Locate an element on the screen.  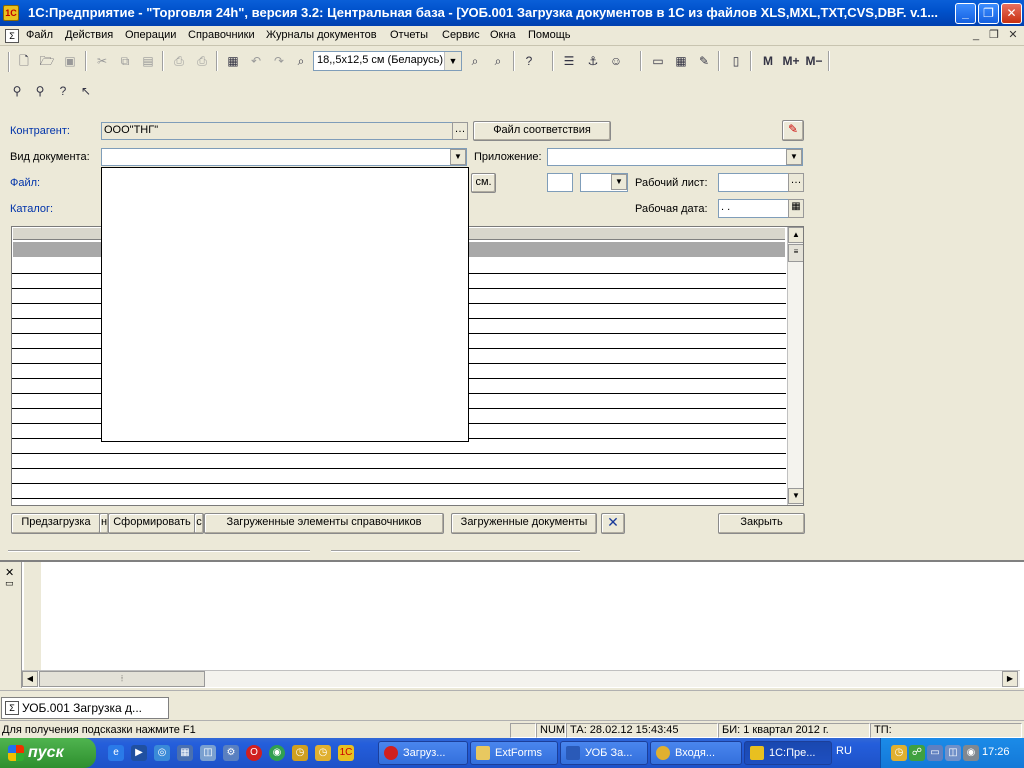
whats-this-icon: ↖ is located at coordinates (86, 91).